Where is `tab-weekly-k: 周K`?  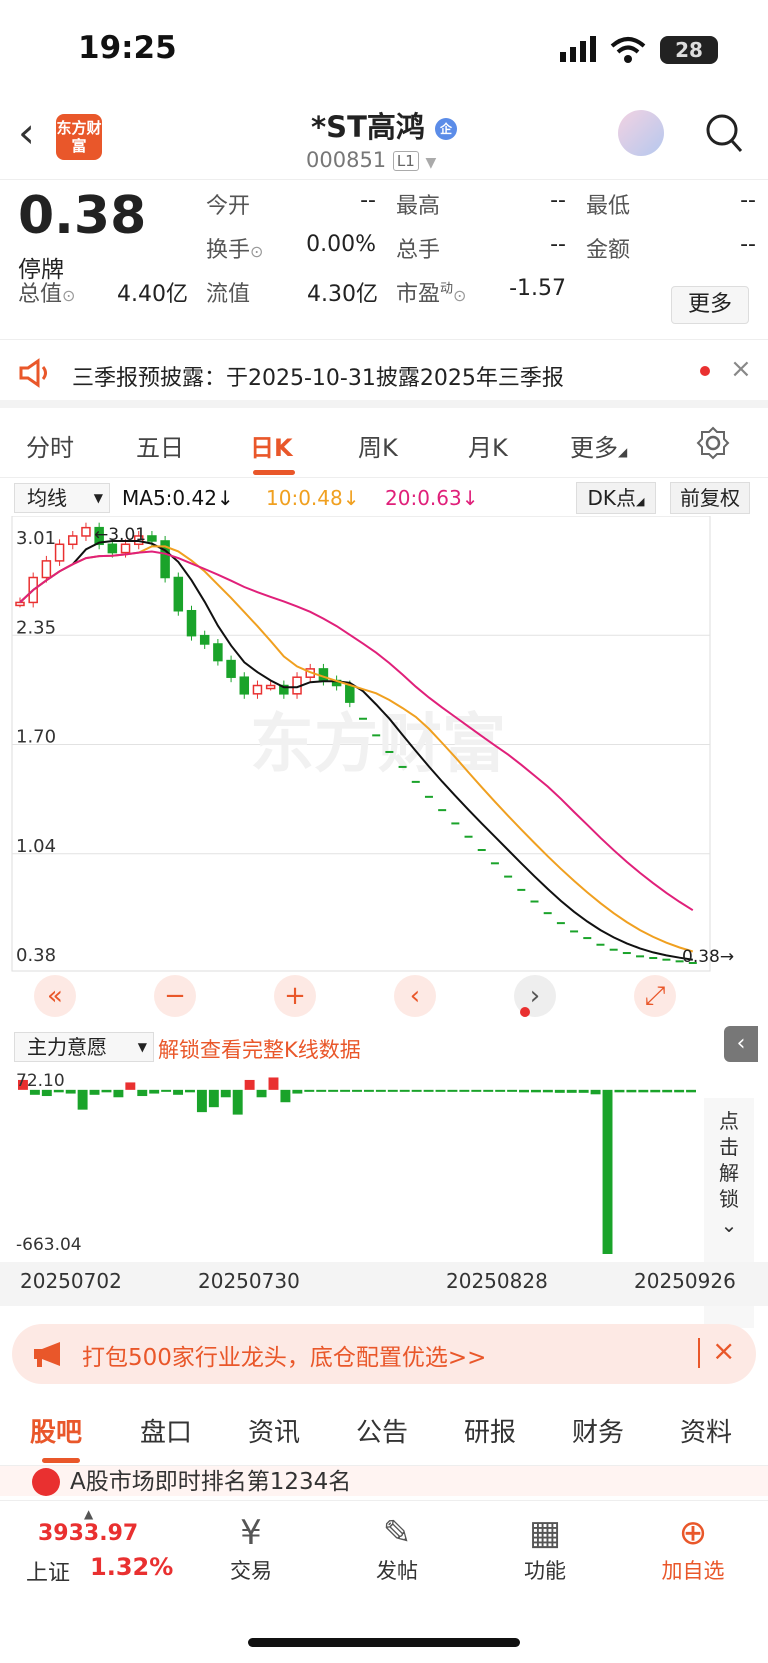
tab-weekly-k: 周K is located at coordinates (378, 445).